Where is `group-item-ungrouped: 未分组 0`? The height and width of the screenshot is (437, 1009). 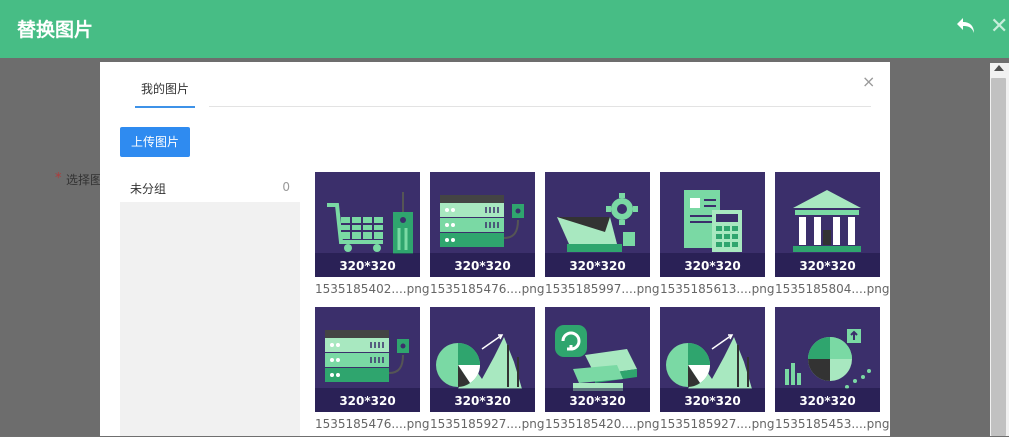
group-item-ungrouped: 未分组 0 is located at coordinates (210, 187).